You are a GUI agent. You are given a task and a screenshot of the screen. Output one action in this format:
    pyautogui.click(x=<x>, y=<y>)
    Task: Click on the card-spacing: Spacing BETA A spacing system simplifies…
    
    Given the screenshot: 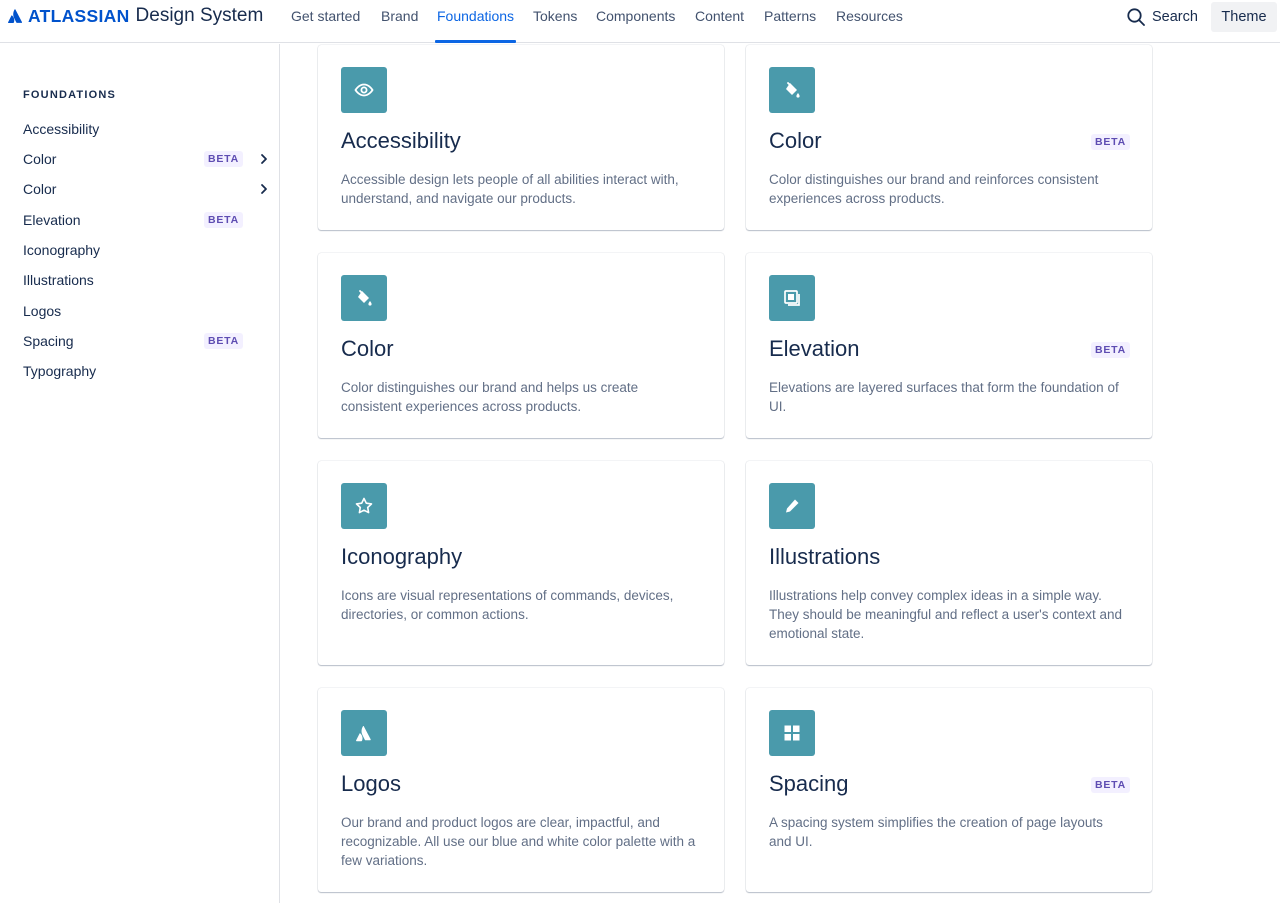 What is the action you would take?
    pyautogui.click(x=949, y=790)
    